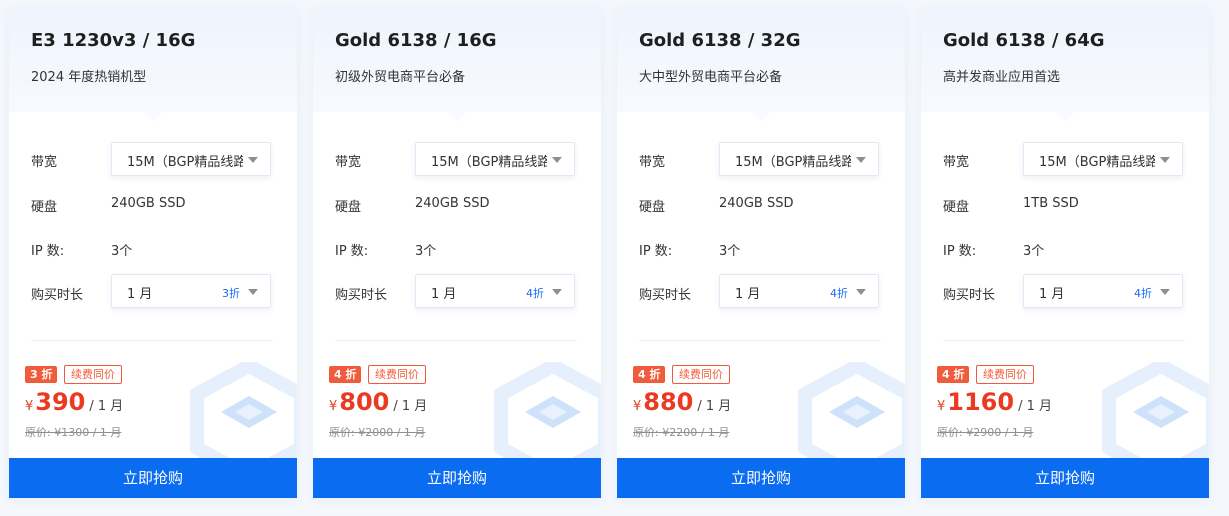  What do you see at coordinates (416, 40) in the screenshot?
I see `product-title: Gold 6138 / 16G` at bounding box center [416, 40].